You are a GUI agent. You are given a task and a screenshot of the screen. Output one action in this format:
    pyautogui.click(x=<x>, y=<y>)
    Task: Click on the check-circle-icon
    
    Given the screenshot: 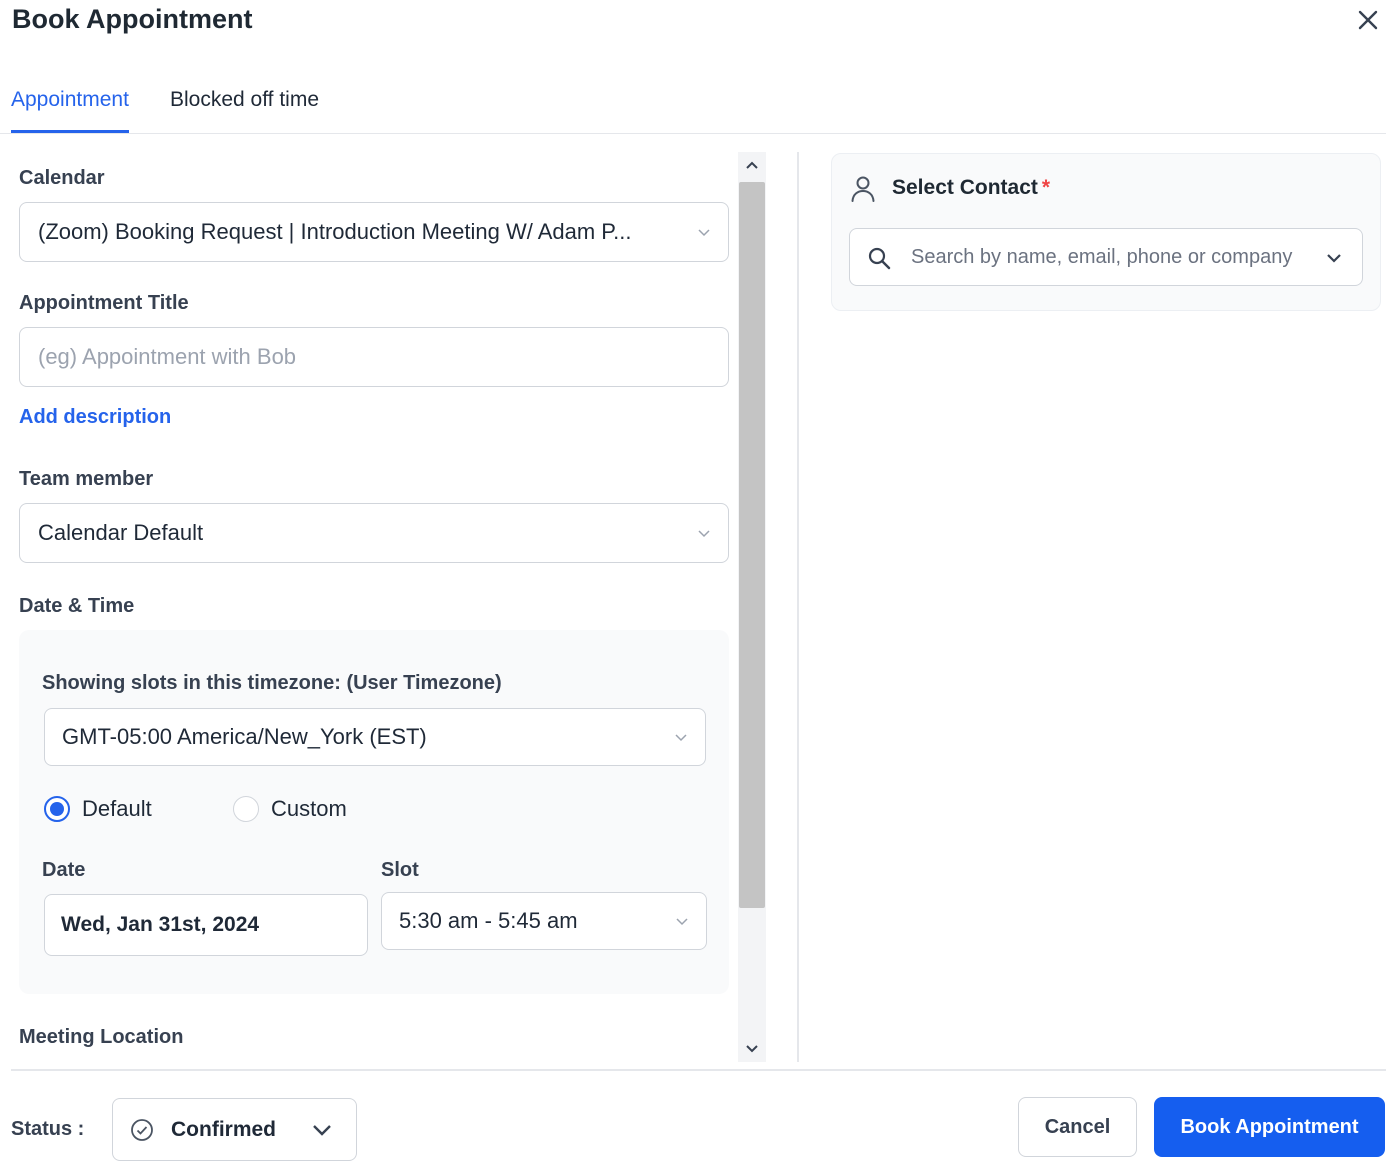 What is the action you would take?
    pyautogui.click(x=142, y=1130)
    